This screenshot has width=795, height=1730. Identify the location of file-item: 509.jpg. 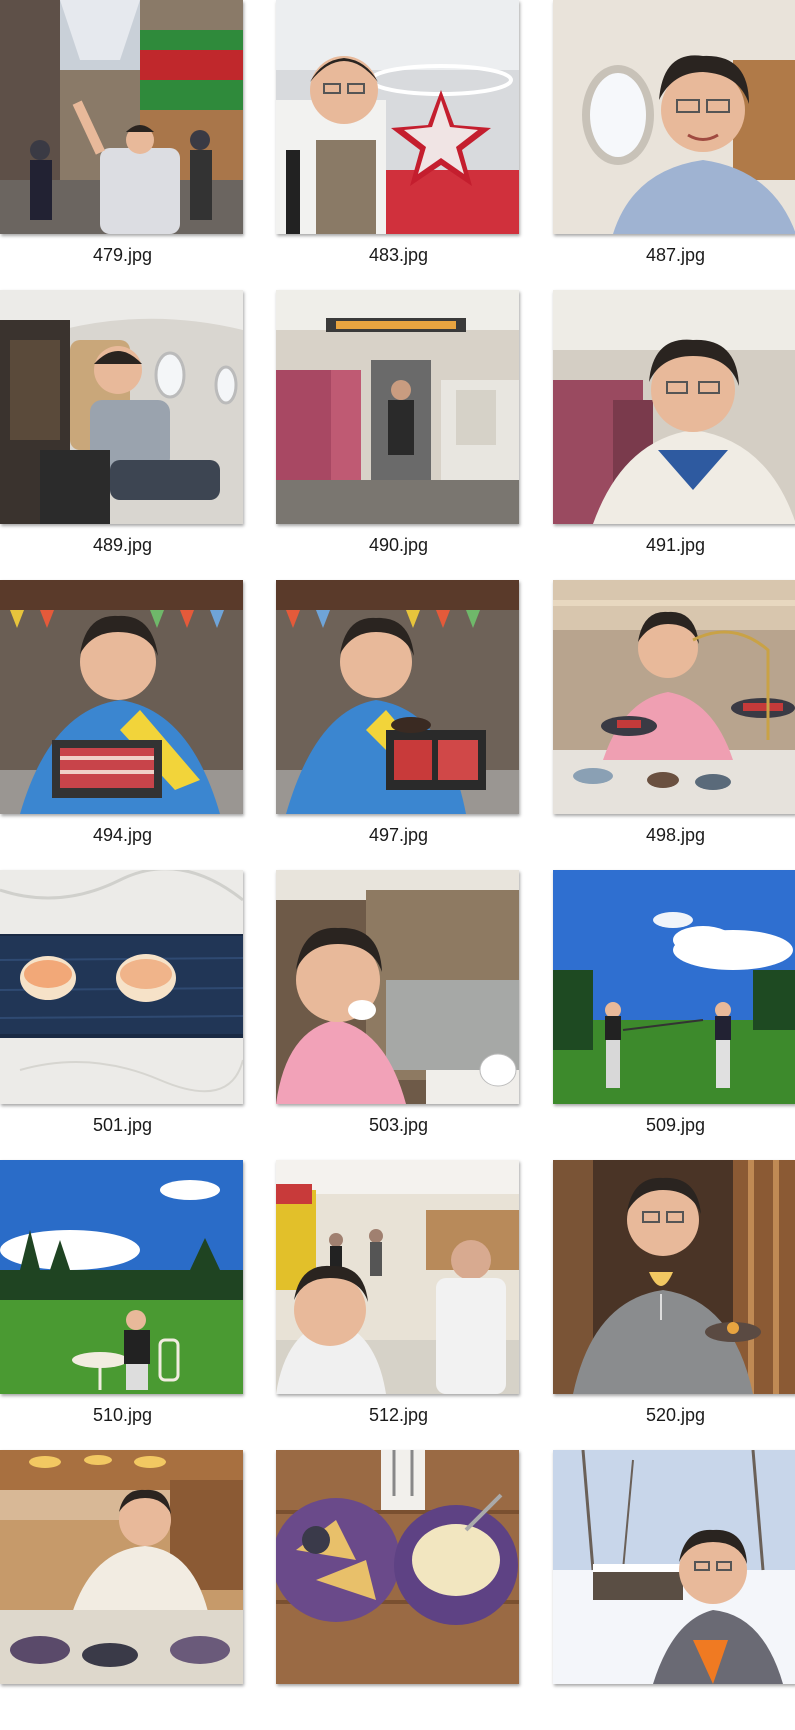
(674, 1010).